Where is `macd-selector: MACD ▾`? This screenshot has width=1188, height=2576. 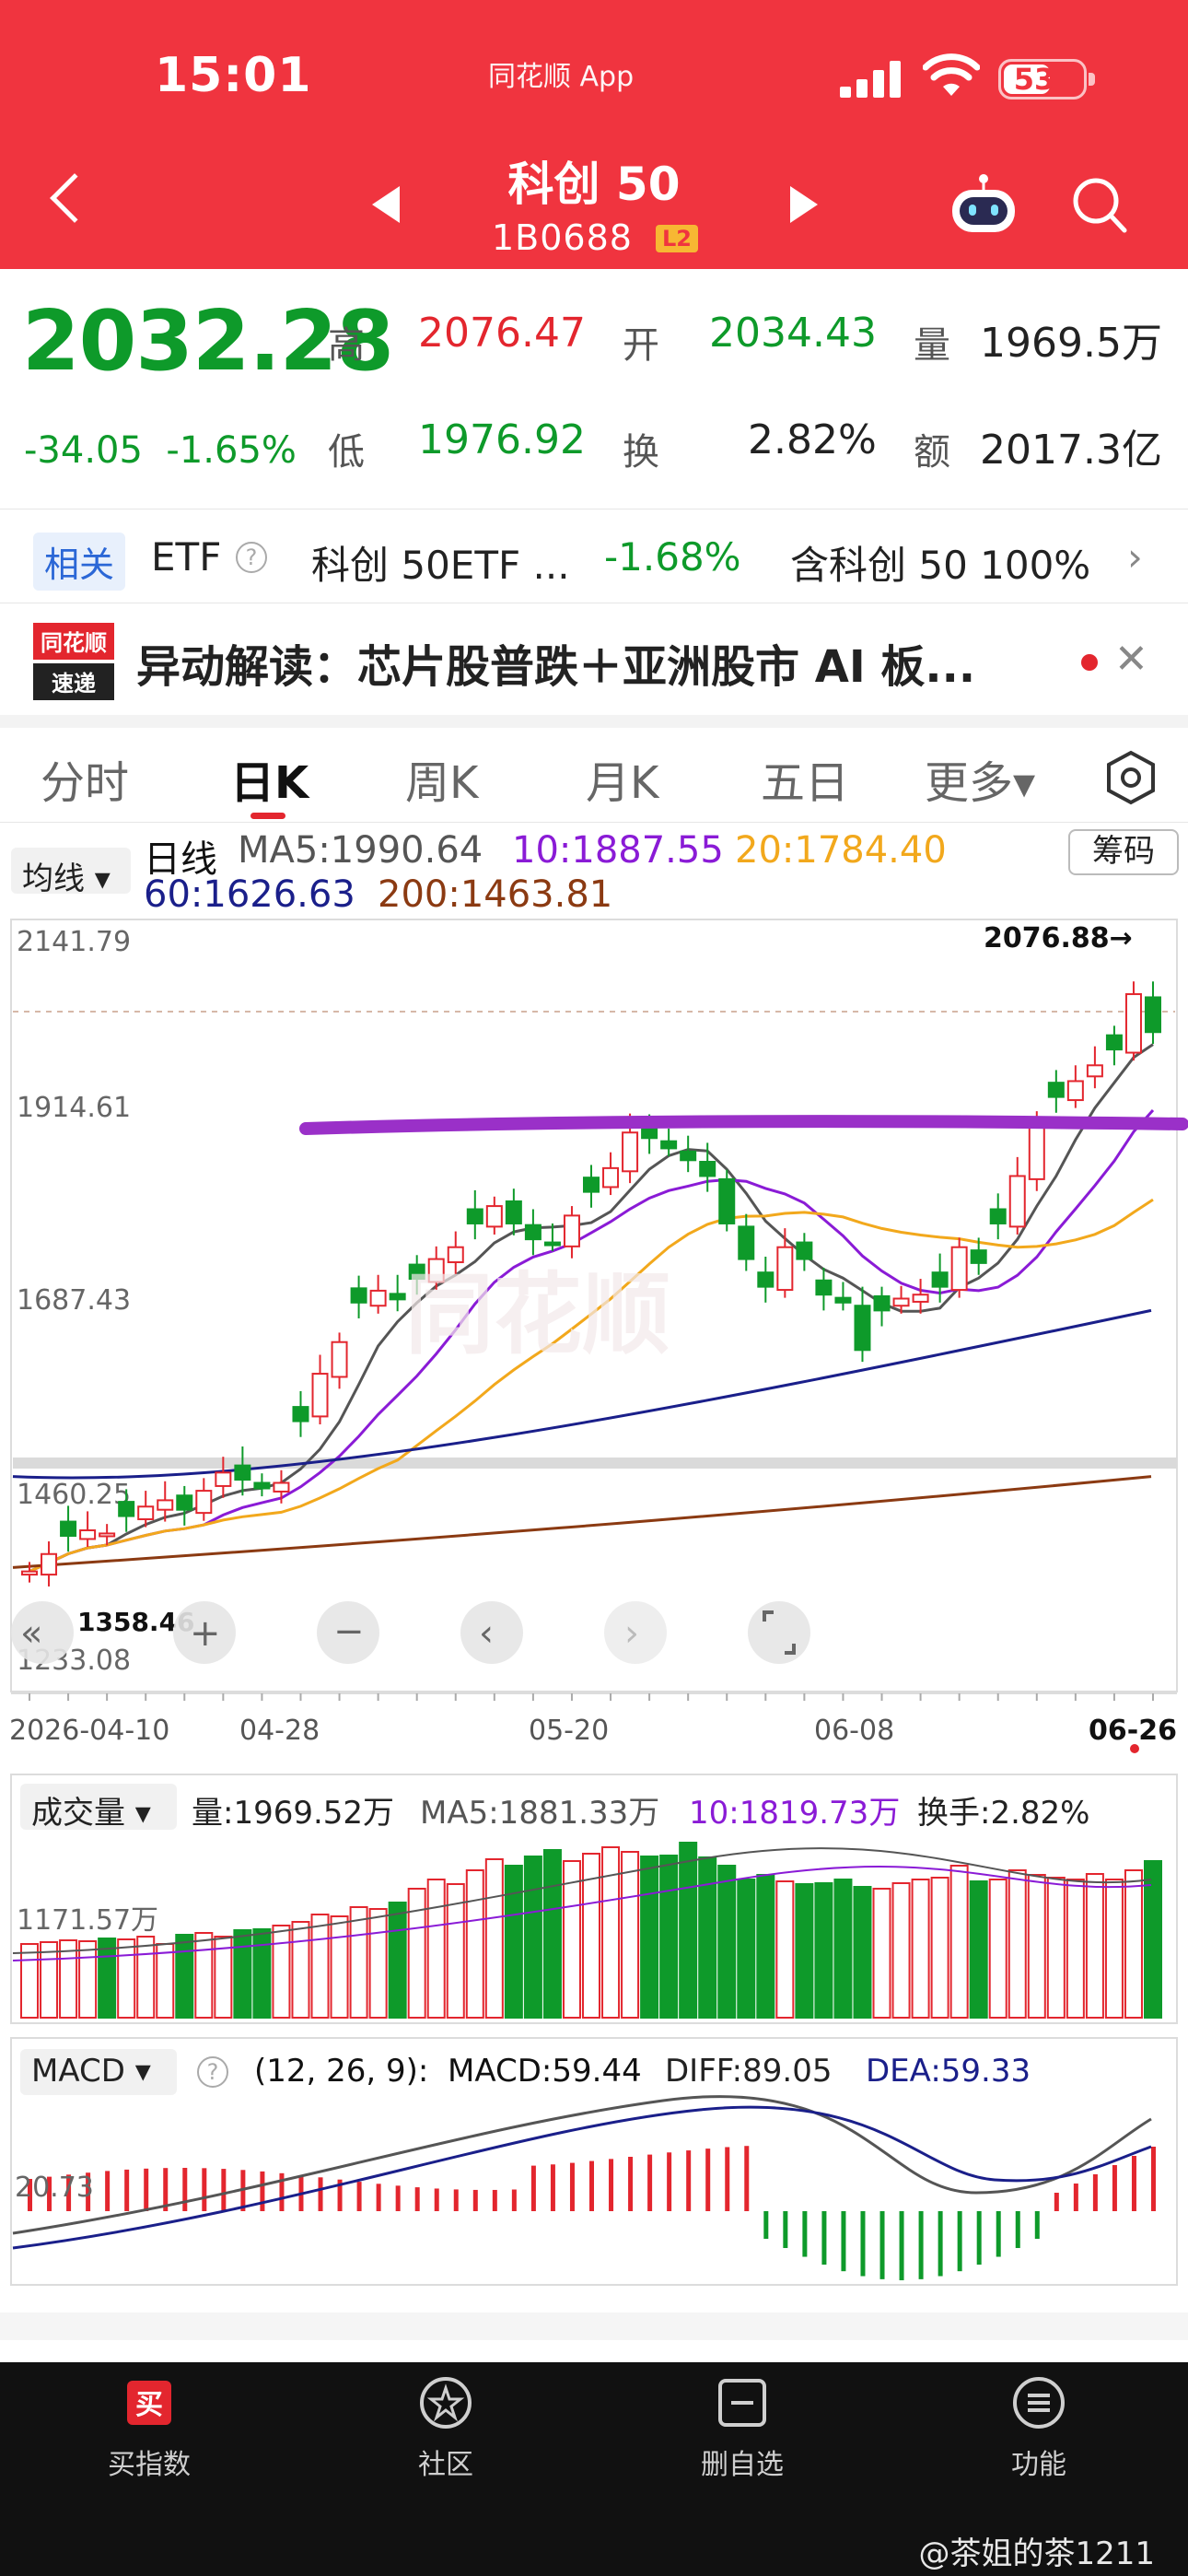
macd-selector: MACD ▾ is located at coordinates (98, 2072).